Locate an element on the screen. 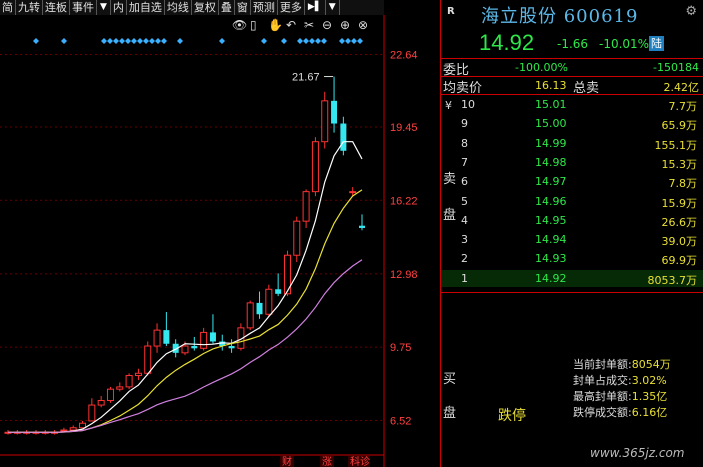 The height and width of the screenshot is (467, 703). chart-tool-icon: ✋ is located at coordinates (275, 25).